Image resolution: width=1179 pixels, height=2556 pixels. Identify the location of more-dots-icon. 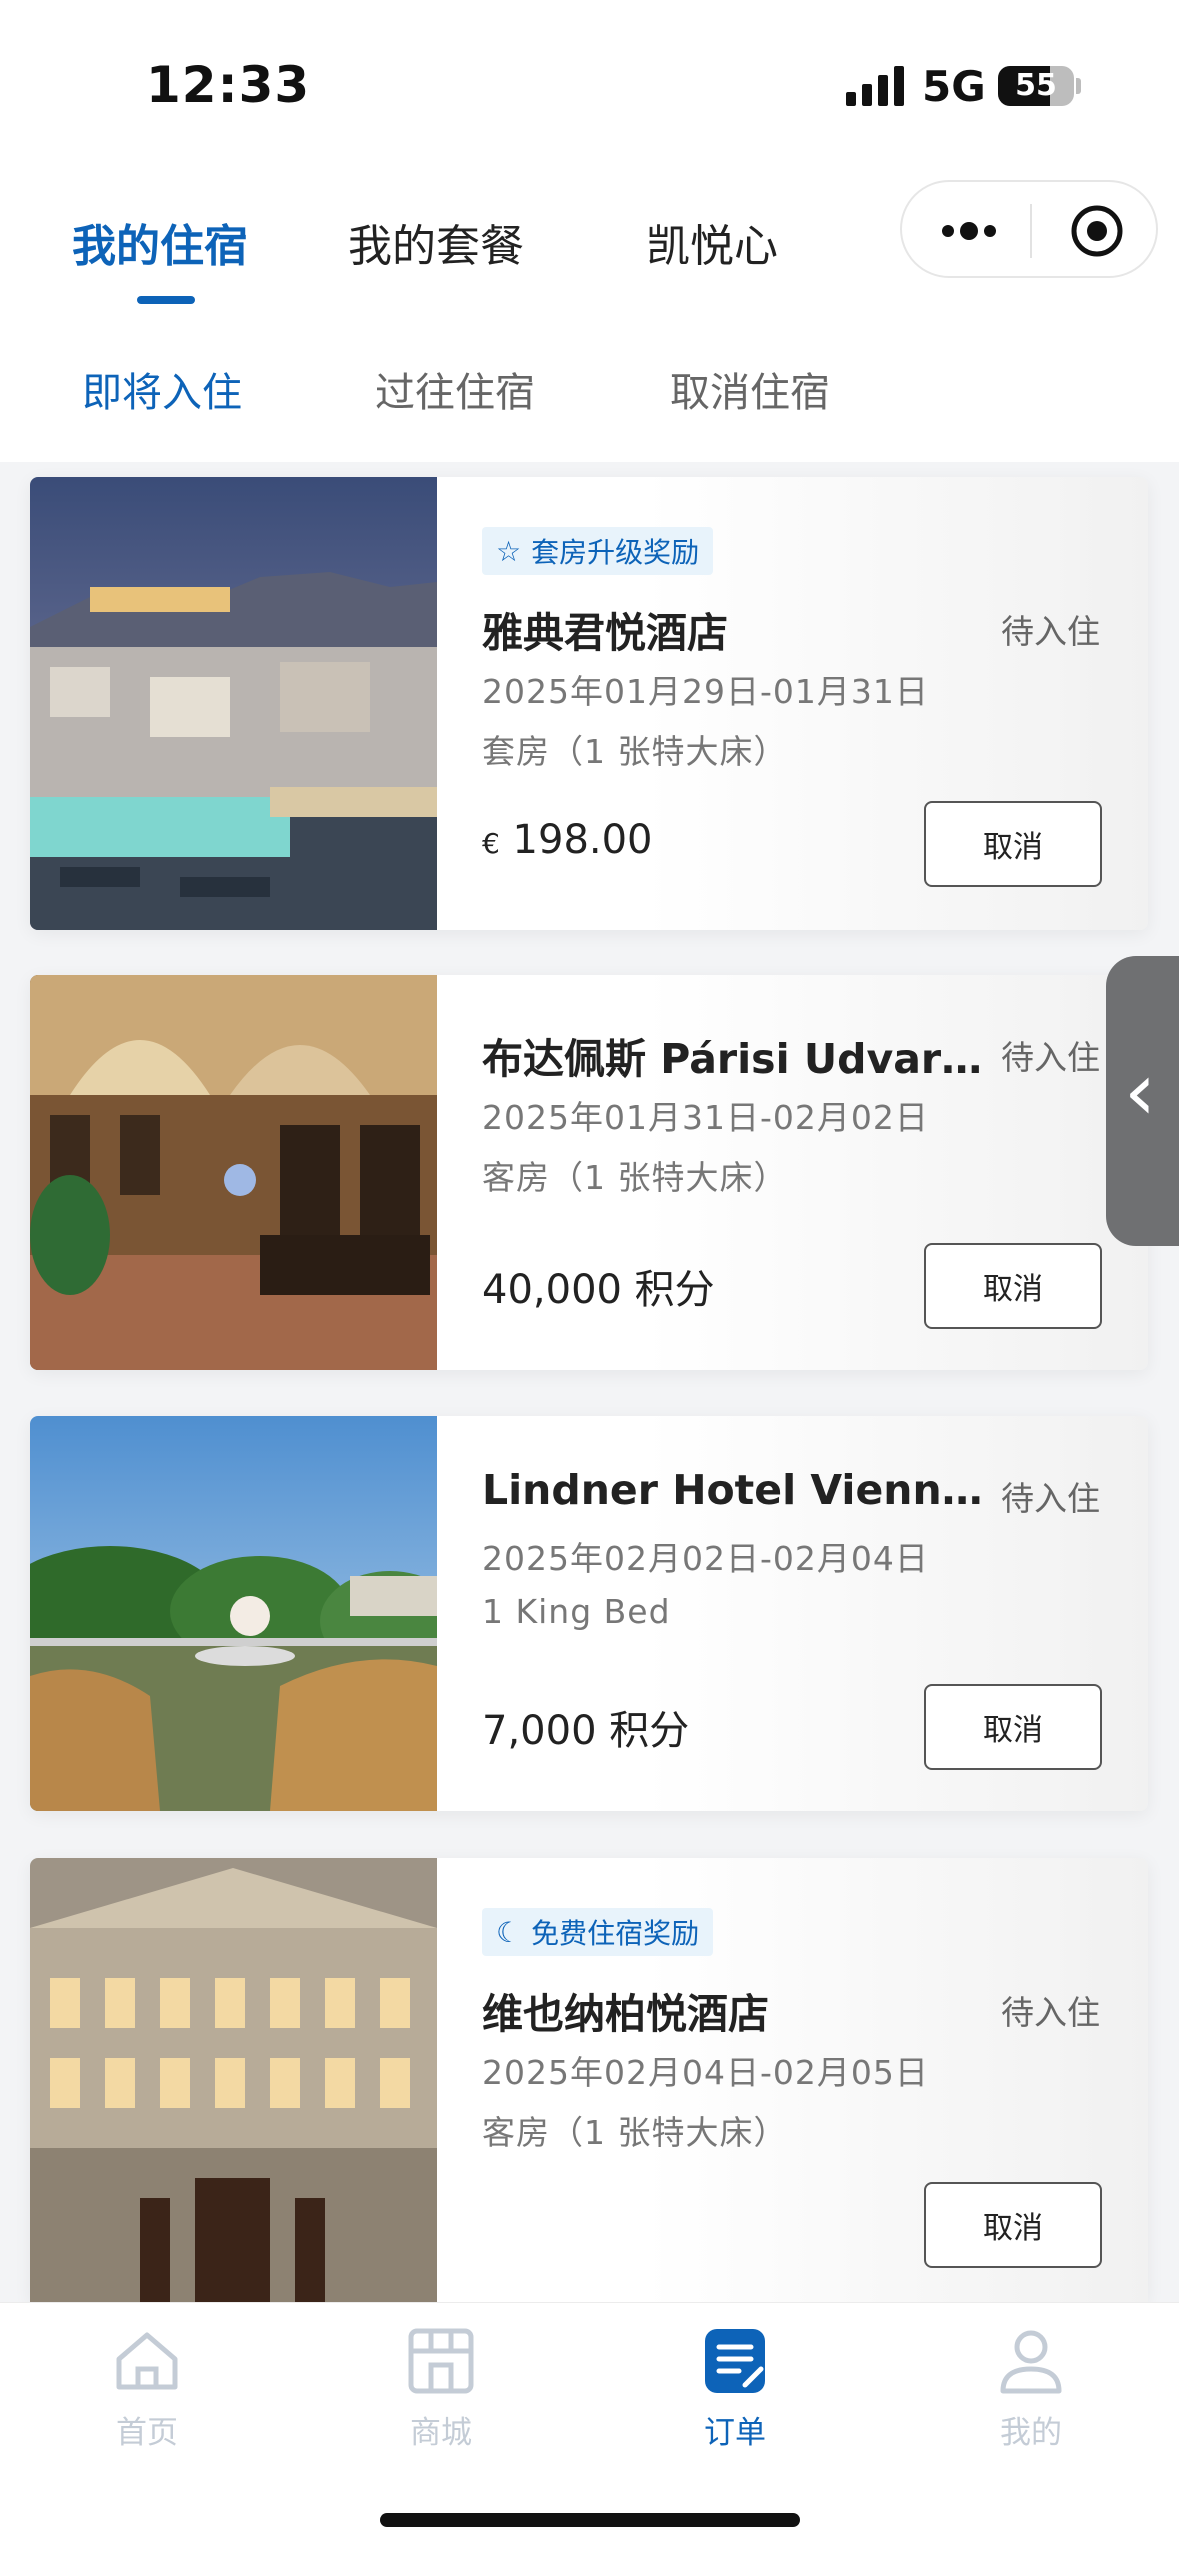
(969, 231).